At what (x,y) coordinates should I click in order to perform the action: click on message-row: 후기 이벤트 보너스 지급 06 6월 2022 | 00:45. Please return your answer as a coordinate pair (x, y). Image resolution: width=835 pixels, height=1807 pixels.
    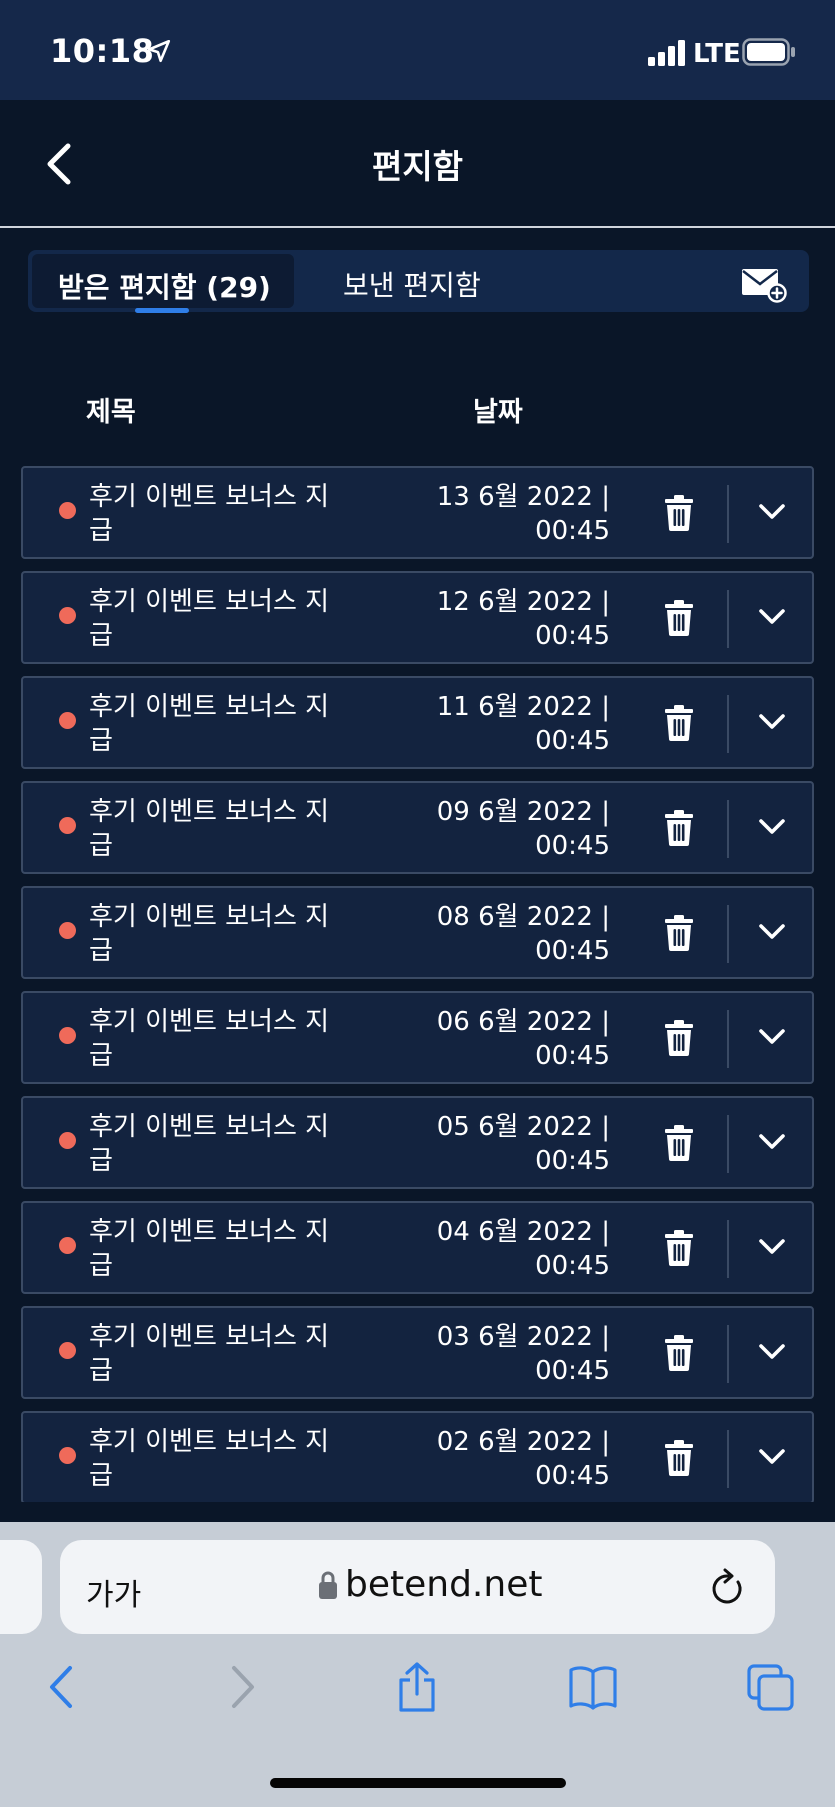
    Looking at the image, I should click on (417, 1037).